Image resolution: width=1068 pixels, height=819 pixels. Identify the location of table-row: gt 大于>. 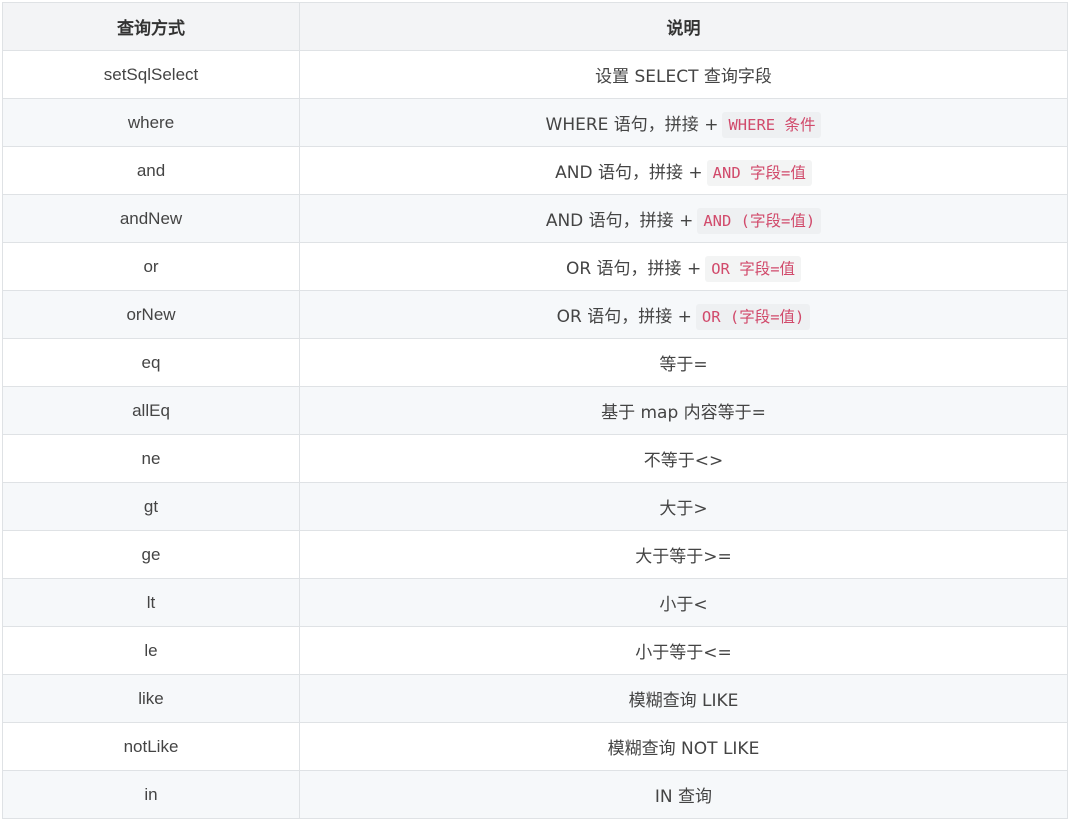
(535, 506).